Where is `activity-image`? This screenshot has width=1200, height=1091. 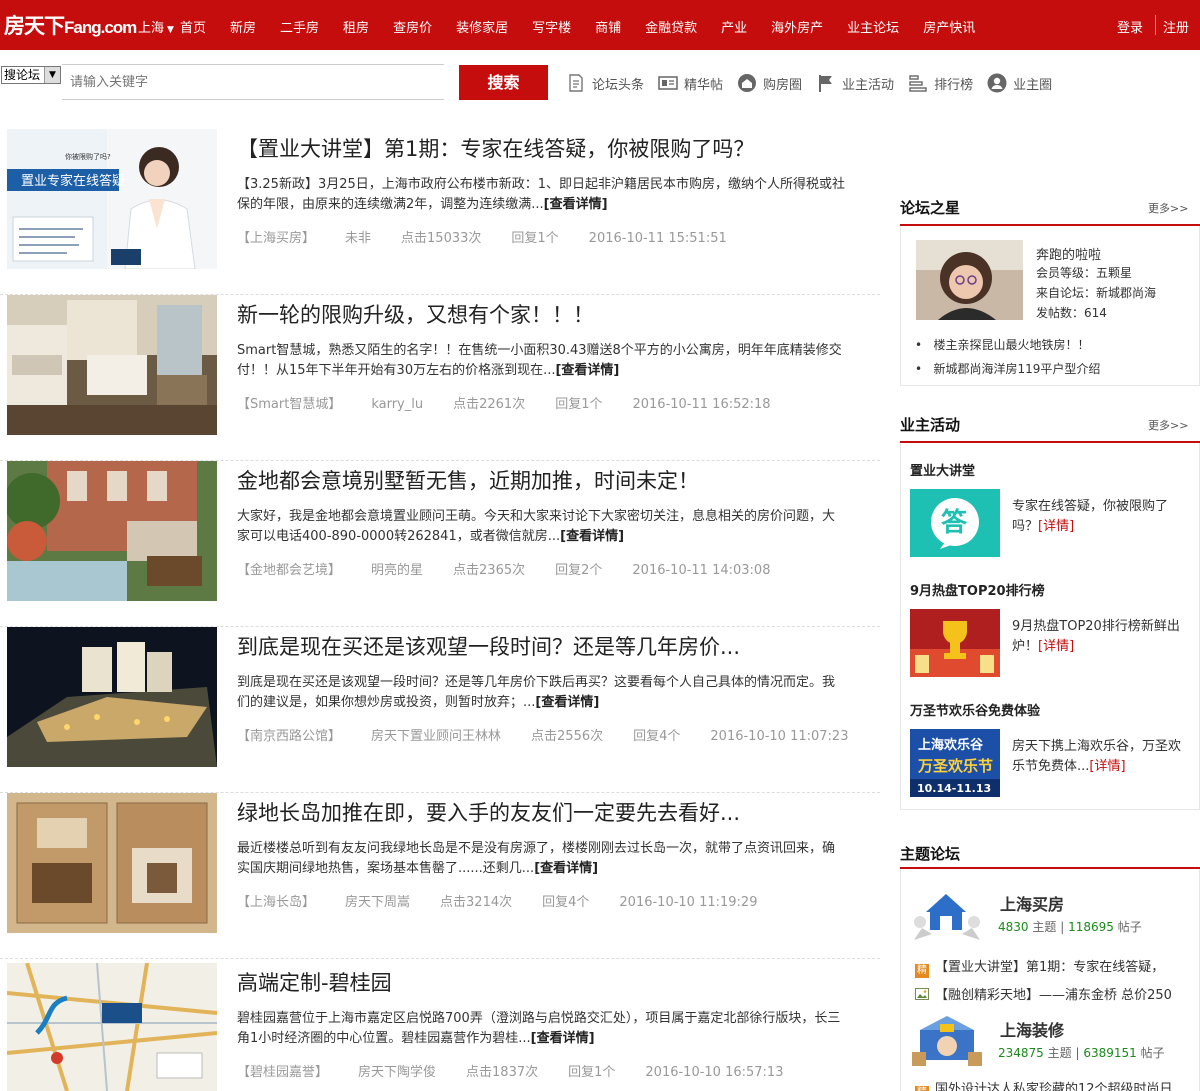 activity-image is located at coordinates (955, 643).